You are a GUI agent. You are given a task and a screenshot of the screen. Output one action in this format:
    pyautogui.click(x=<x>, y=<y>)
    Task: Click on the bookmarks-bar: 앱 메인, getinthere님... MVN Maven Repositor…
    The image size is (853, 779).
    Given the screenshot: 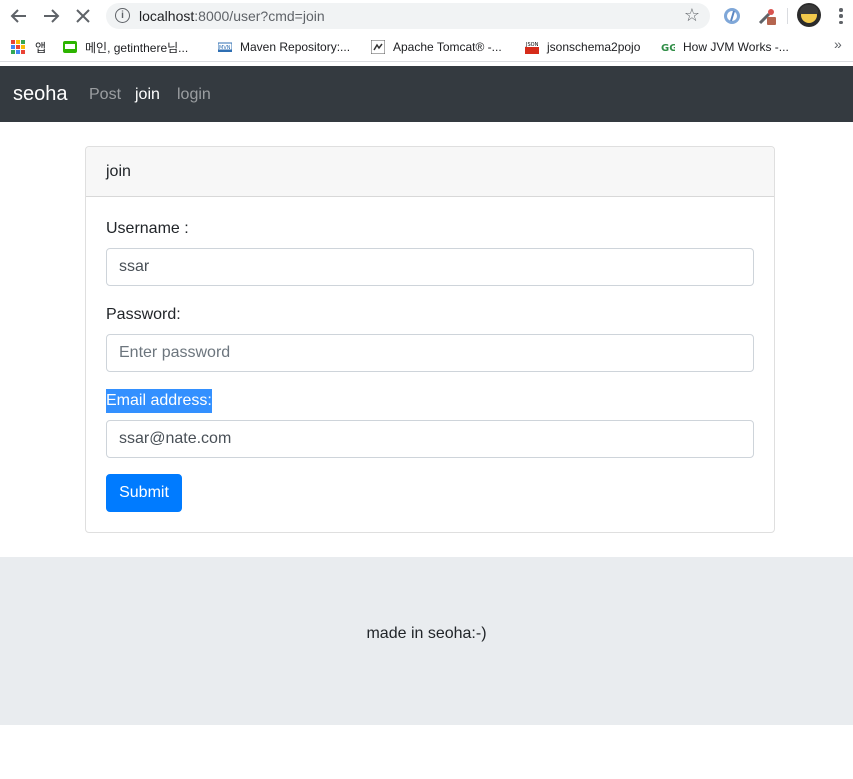 What is the action you would take?
    pyautogui.click(x=426, y=47)
    